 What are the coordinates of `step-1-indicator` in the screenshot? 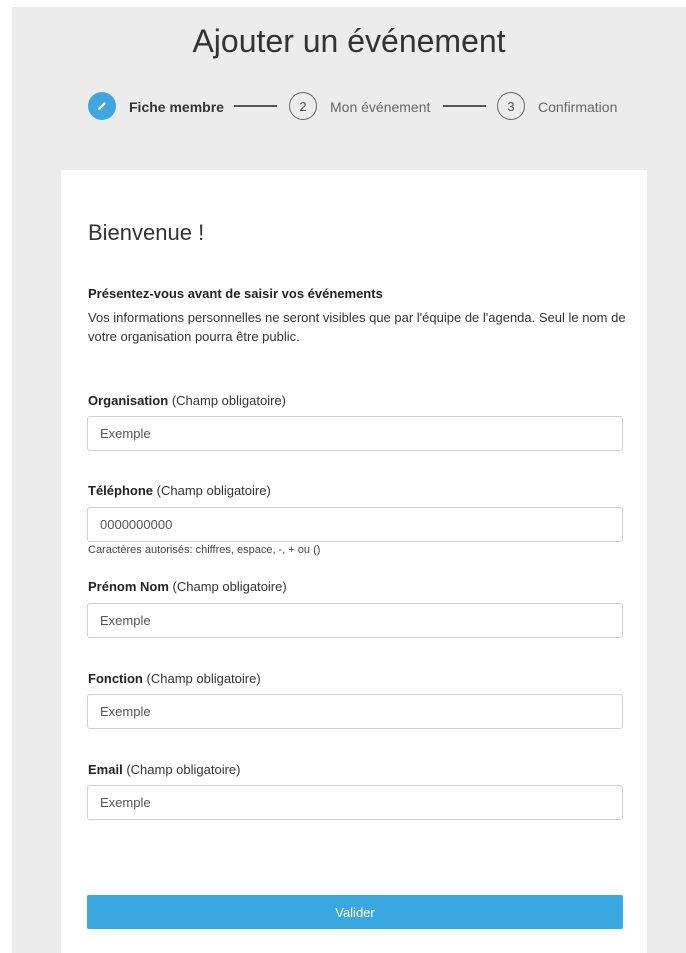 It's located at (102, 106).